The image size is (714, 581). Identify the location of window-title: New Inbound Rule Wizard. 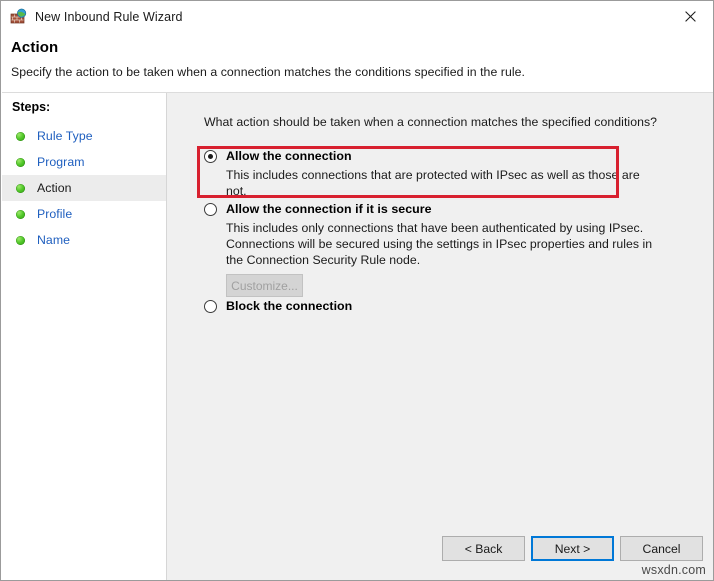
(109, 16).